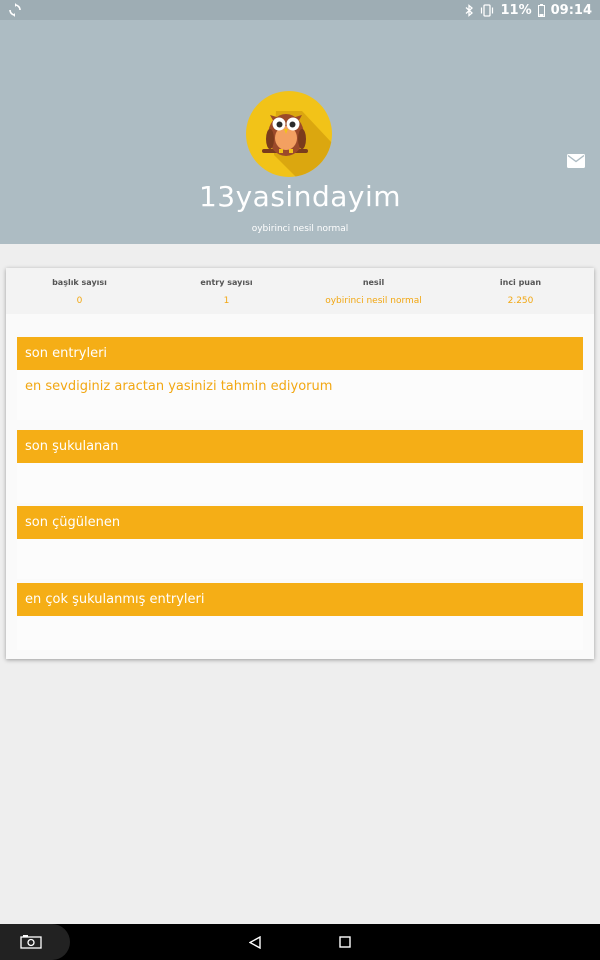 This screenshot has width=600, height=960. I want to click on stat-label: entry sayısı, so click(226, 282).